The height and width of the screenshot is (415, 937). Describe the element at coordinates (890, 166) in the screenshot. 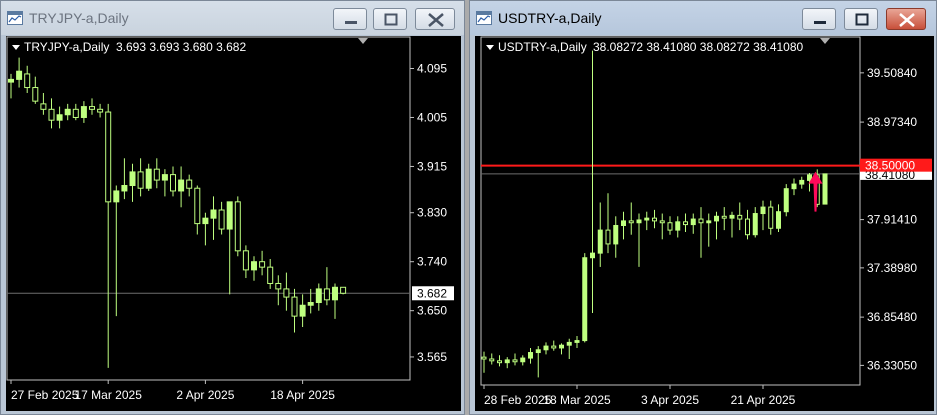

I see `level-price-label: 38.50000` at that location.